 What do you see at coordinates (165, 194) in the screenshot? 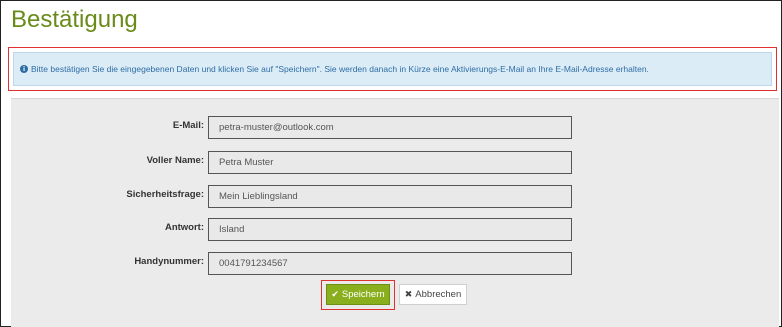
I see `security-question-label: Sicherheitsfrage:` at bounding box center [165, 194].